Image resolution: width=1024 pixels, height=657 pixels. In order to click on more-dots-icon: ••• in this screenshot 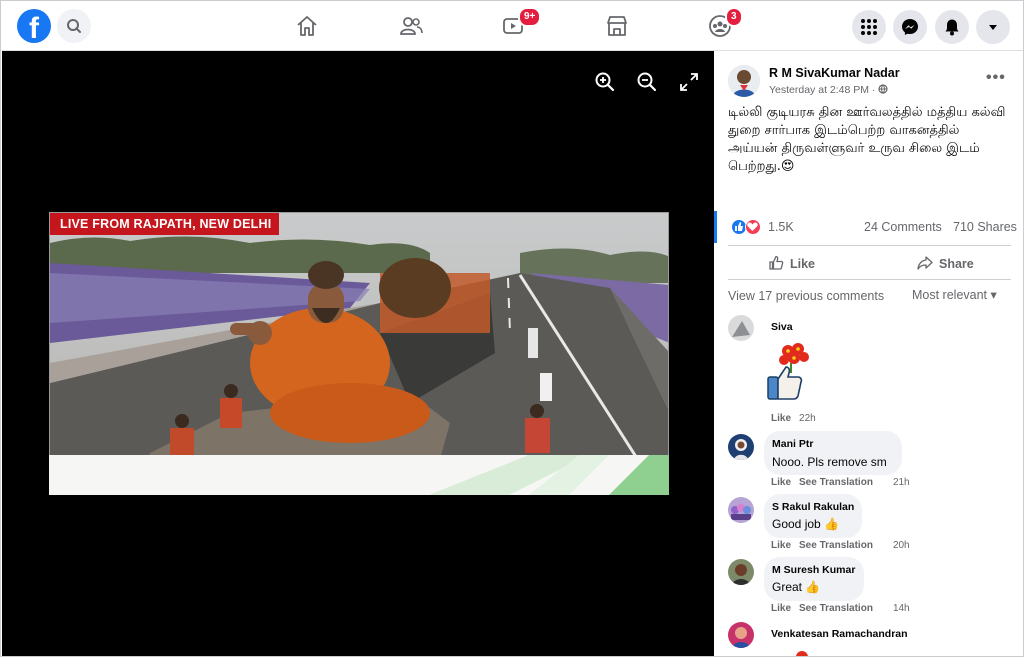, I will do `click(996, 77)`.